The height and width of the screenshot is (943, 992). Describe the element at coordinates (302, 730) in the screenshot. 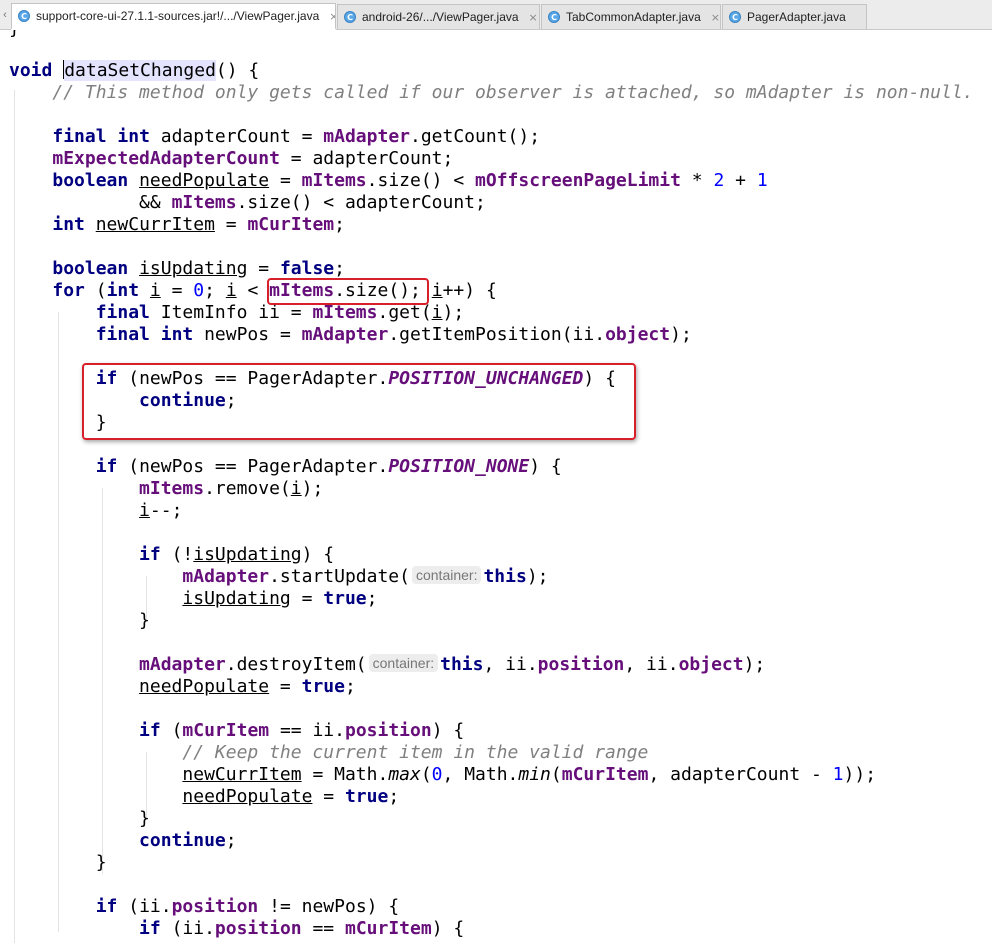

I see `code-line: if (mCurItem == ii.position) {` at that location.